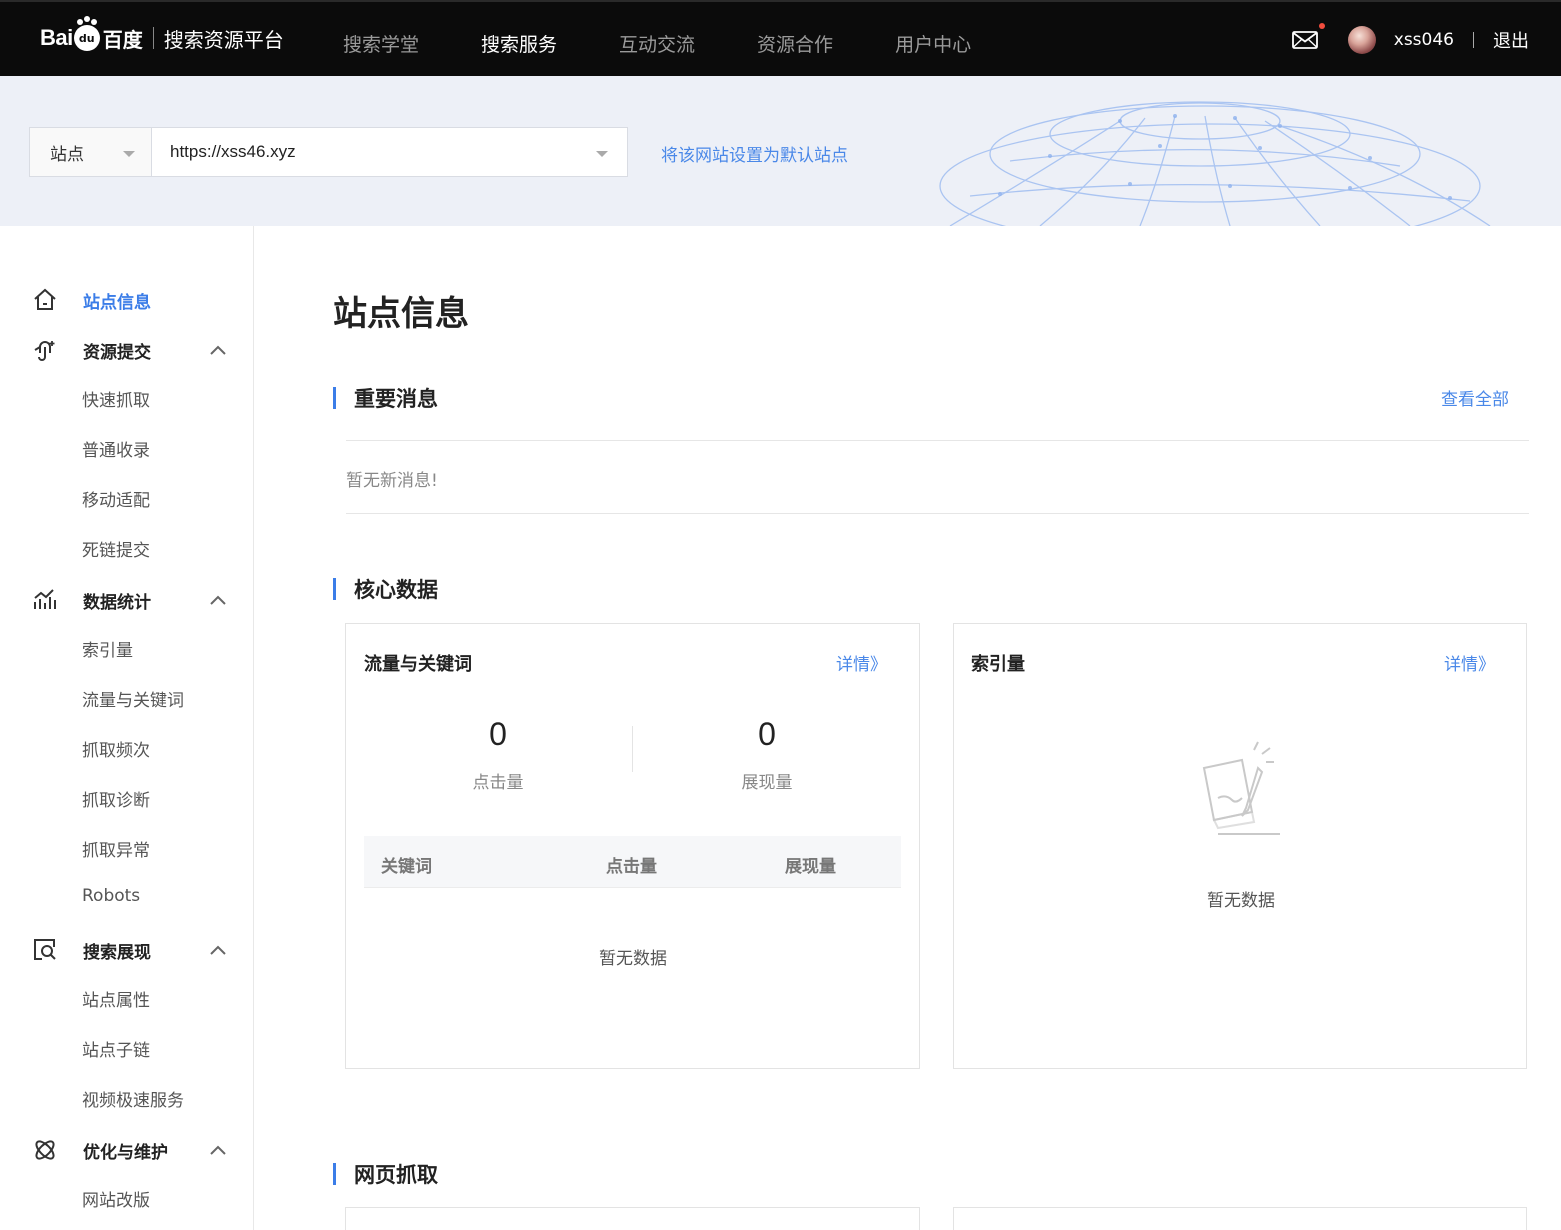 This screenshot has height=1230, width=1561. I want to click on card-title: 流量与关键词, so click(418, 664).